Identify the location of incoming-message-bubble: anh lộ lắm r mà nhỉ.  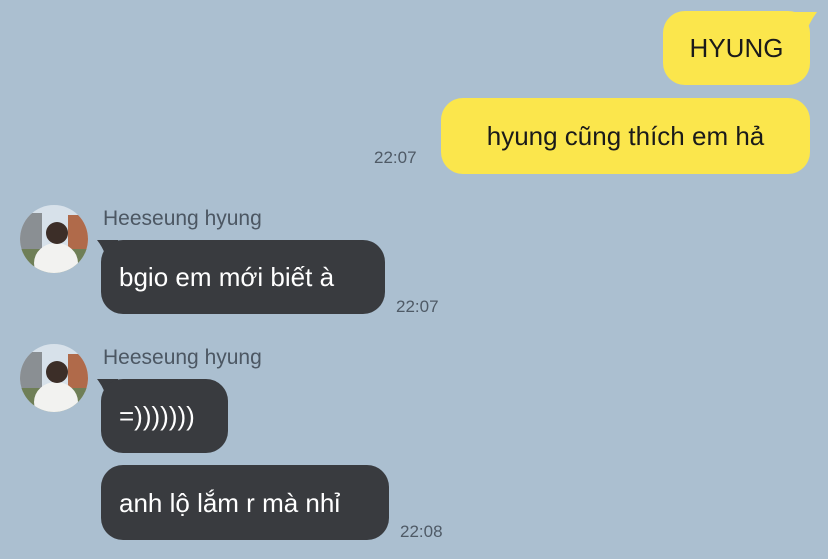
(245, 502).